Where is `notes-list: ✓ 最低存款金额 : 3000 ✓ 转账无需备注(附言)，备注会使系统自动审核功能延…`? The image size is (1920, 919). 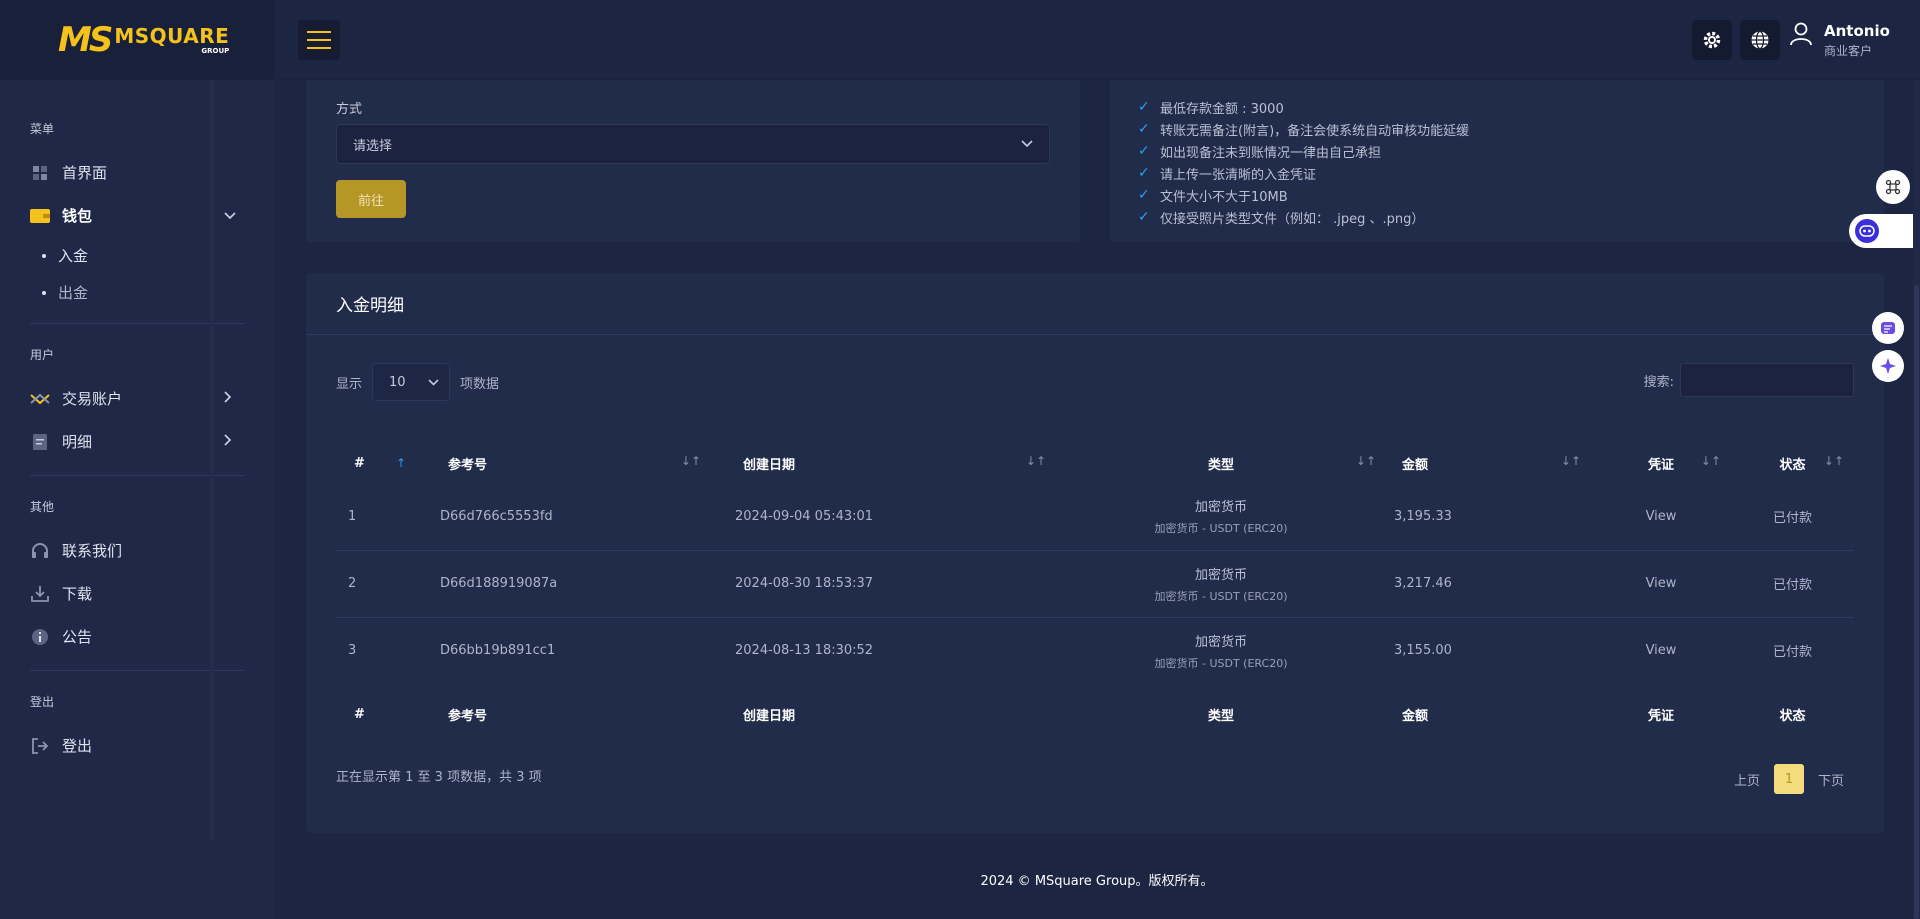 notes-list: ✓ 最低存款金额 : 3000 ✓ 转账无需备注(附言)，备注会使系统自动审核功能延… is located at coordinates (1303, 162).